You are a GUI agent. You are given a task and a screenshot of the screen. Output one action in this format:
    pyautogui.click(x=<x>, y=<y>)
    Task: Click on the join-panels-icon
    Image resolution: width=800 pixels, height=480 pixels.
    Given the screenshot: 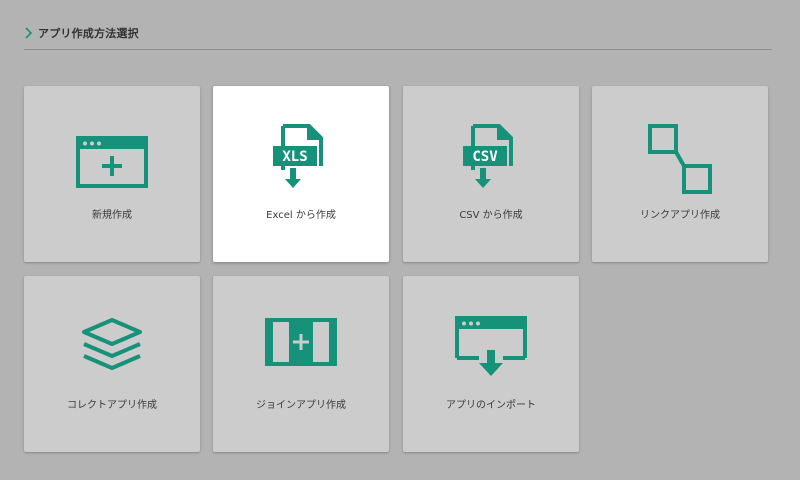 What is the action you would take?
    pyautogui.click(x=301, y=350)
    